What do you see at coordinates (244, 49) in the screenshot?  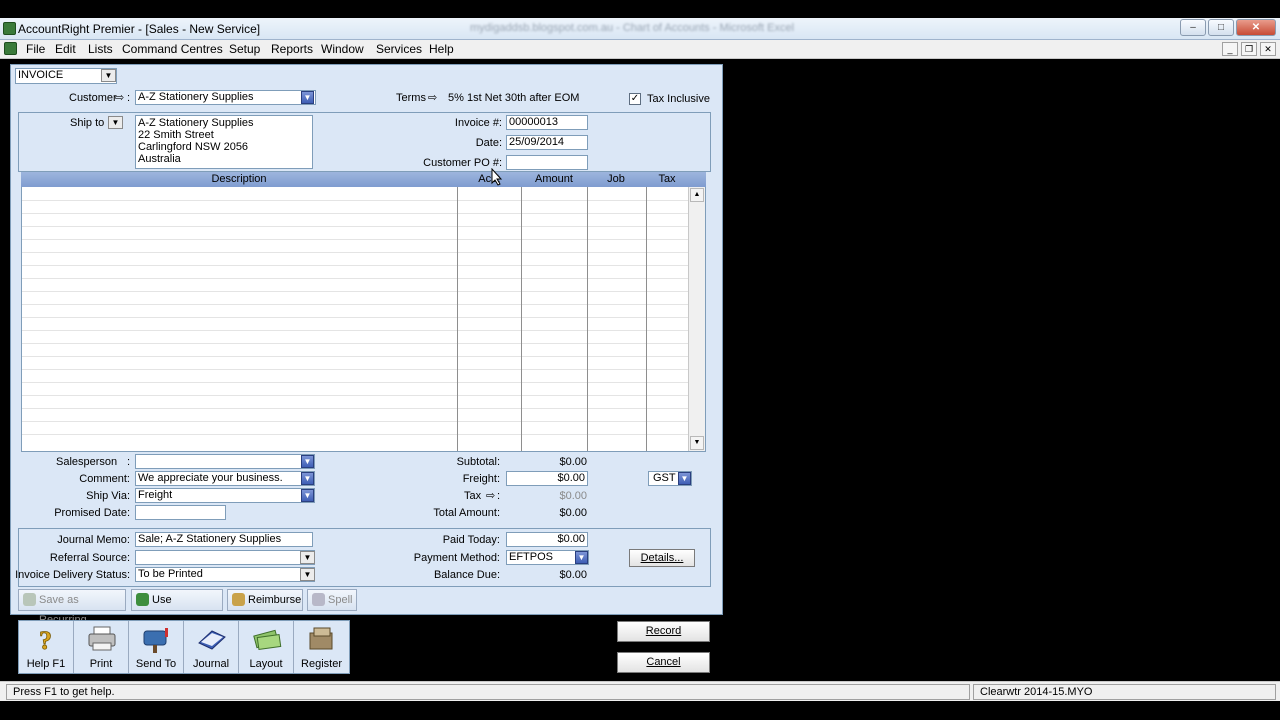 I see `menu-setup: Setup` at bounding box center [244, 49].